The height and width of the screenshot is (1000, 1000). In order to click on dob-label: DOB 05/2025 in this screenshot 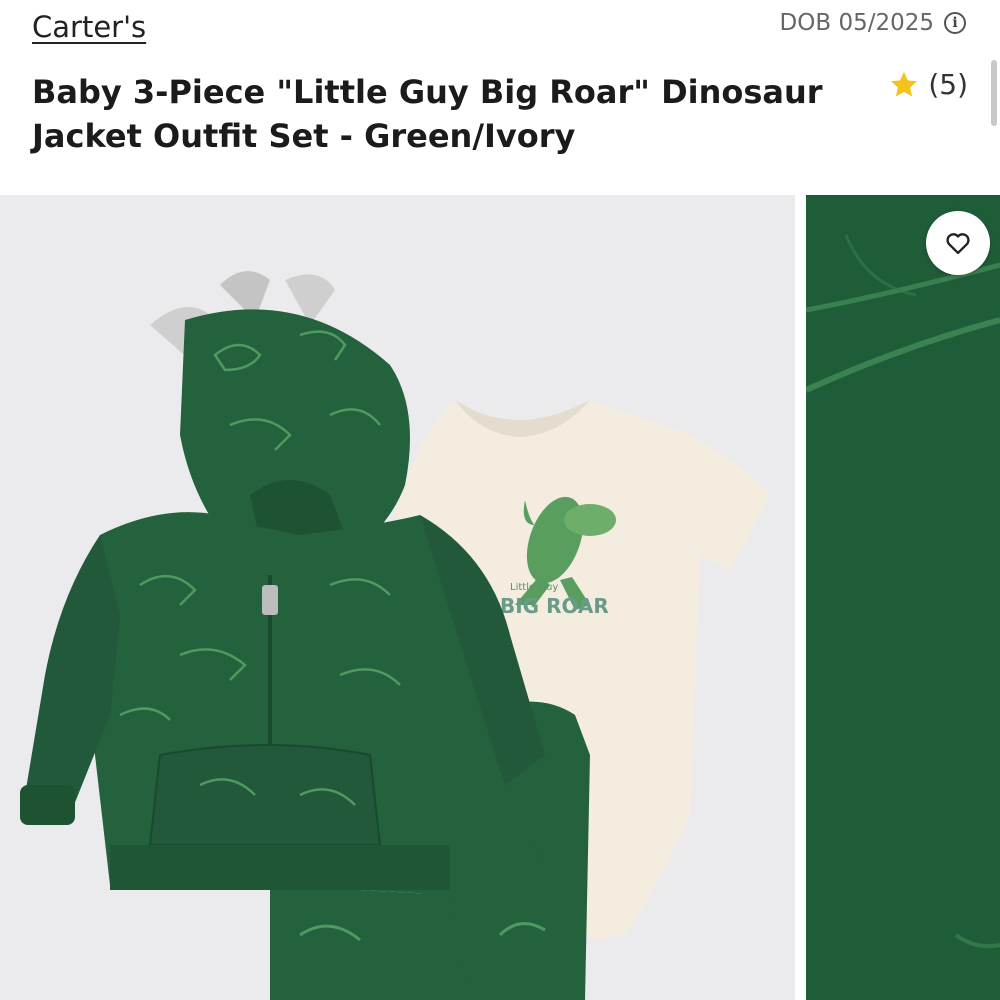, I will do `click(856, 23)`.